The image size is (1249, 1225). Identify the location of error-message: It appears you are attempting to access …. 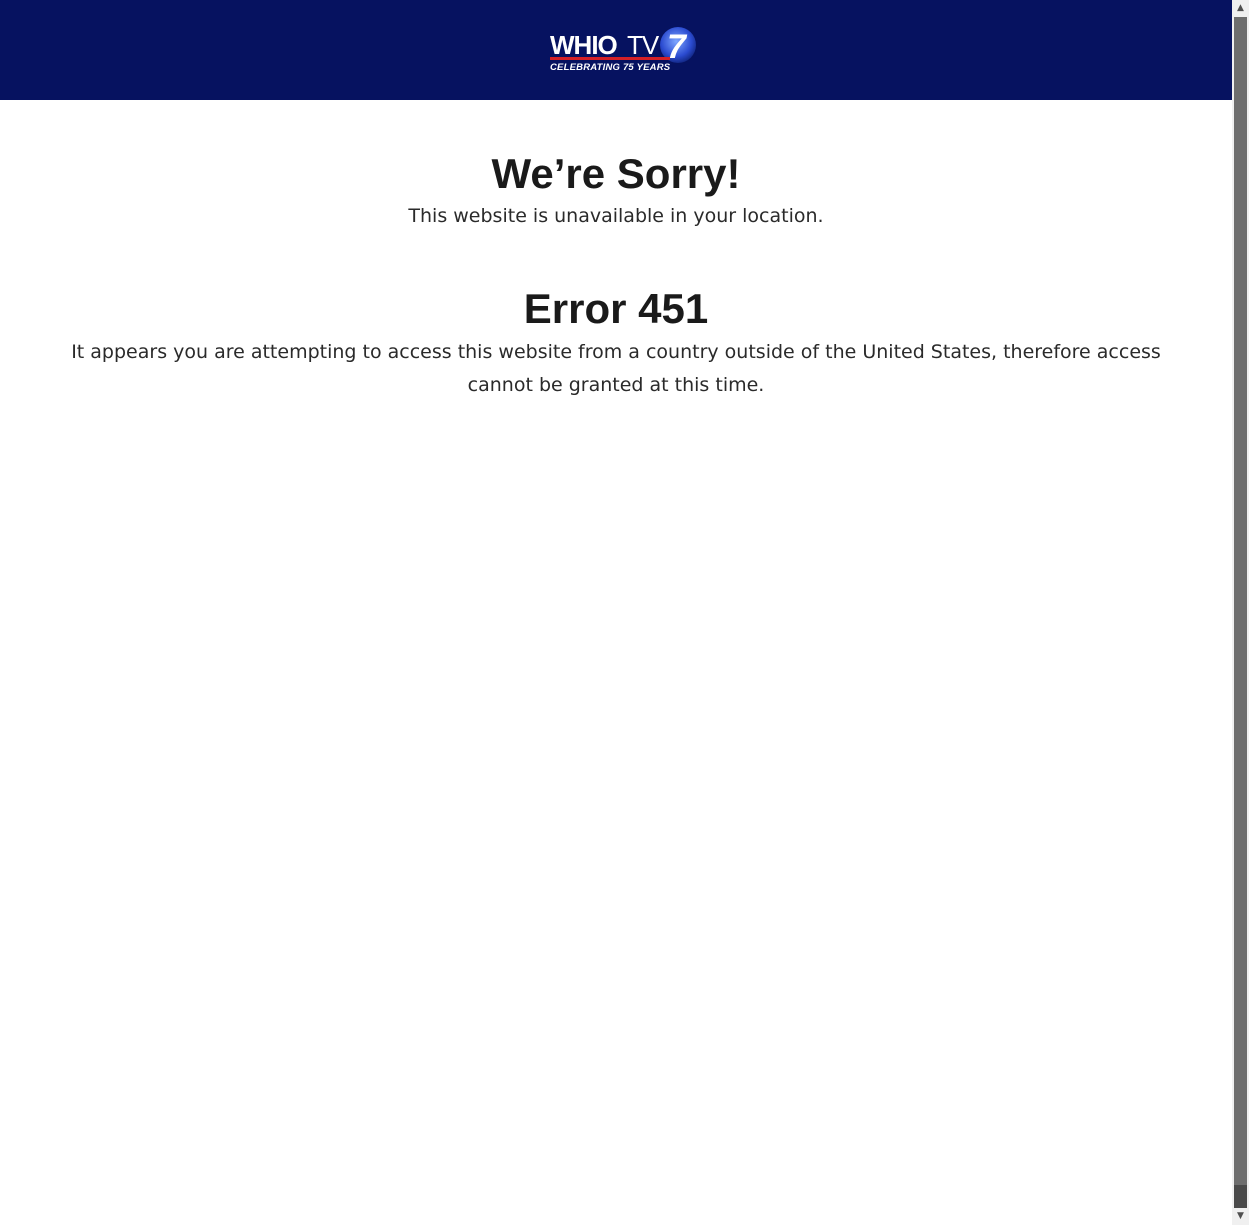
(616, 368).